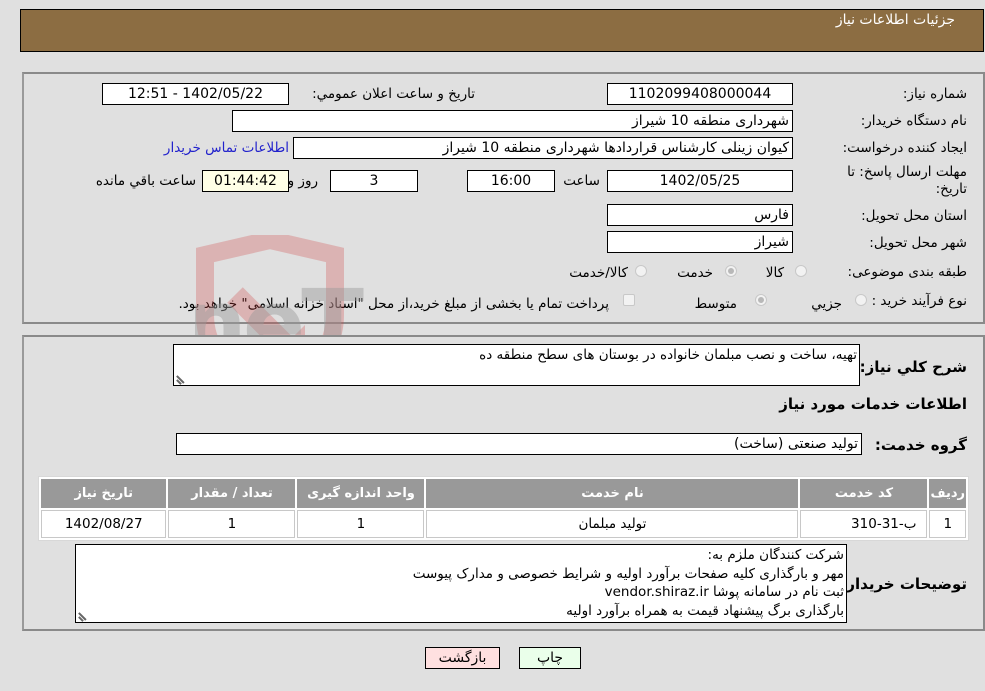  I want to click on buyer-org-field: شهرداری منطقه 10 شیراز, so click(512, 121).